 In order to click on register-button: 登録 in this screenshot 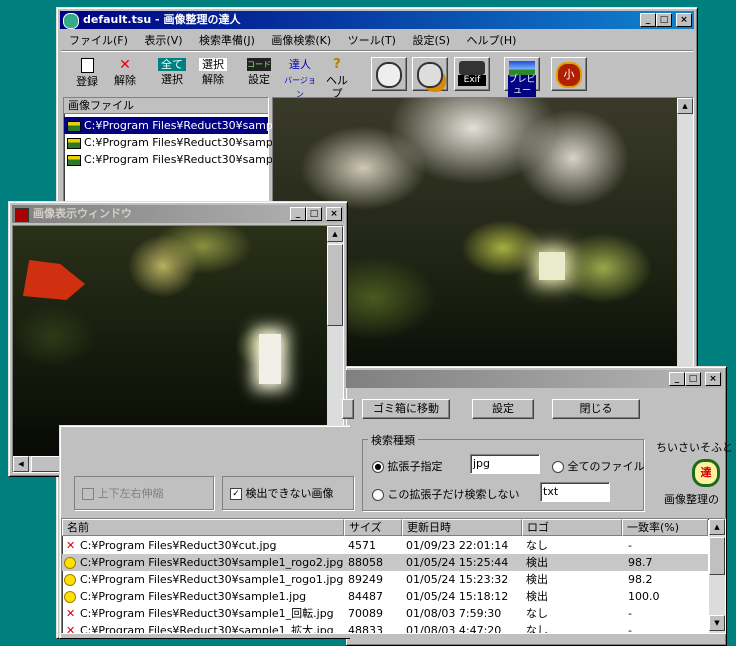, I will do `click(87, 73)`.